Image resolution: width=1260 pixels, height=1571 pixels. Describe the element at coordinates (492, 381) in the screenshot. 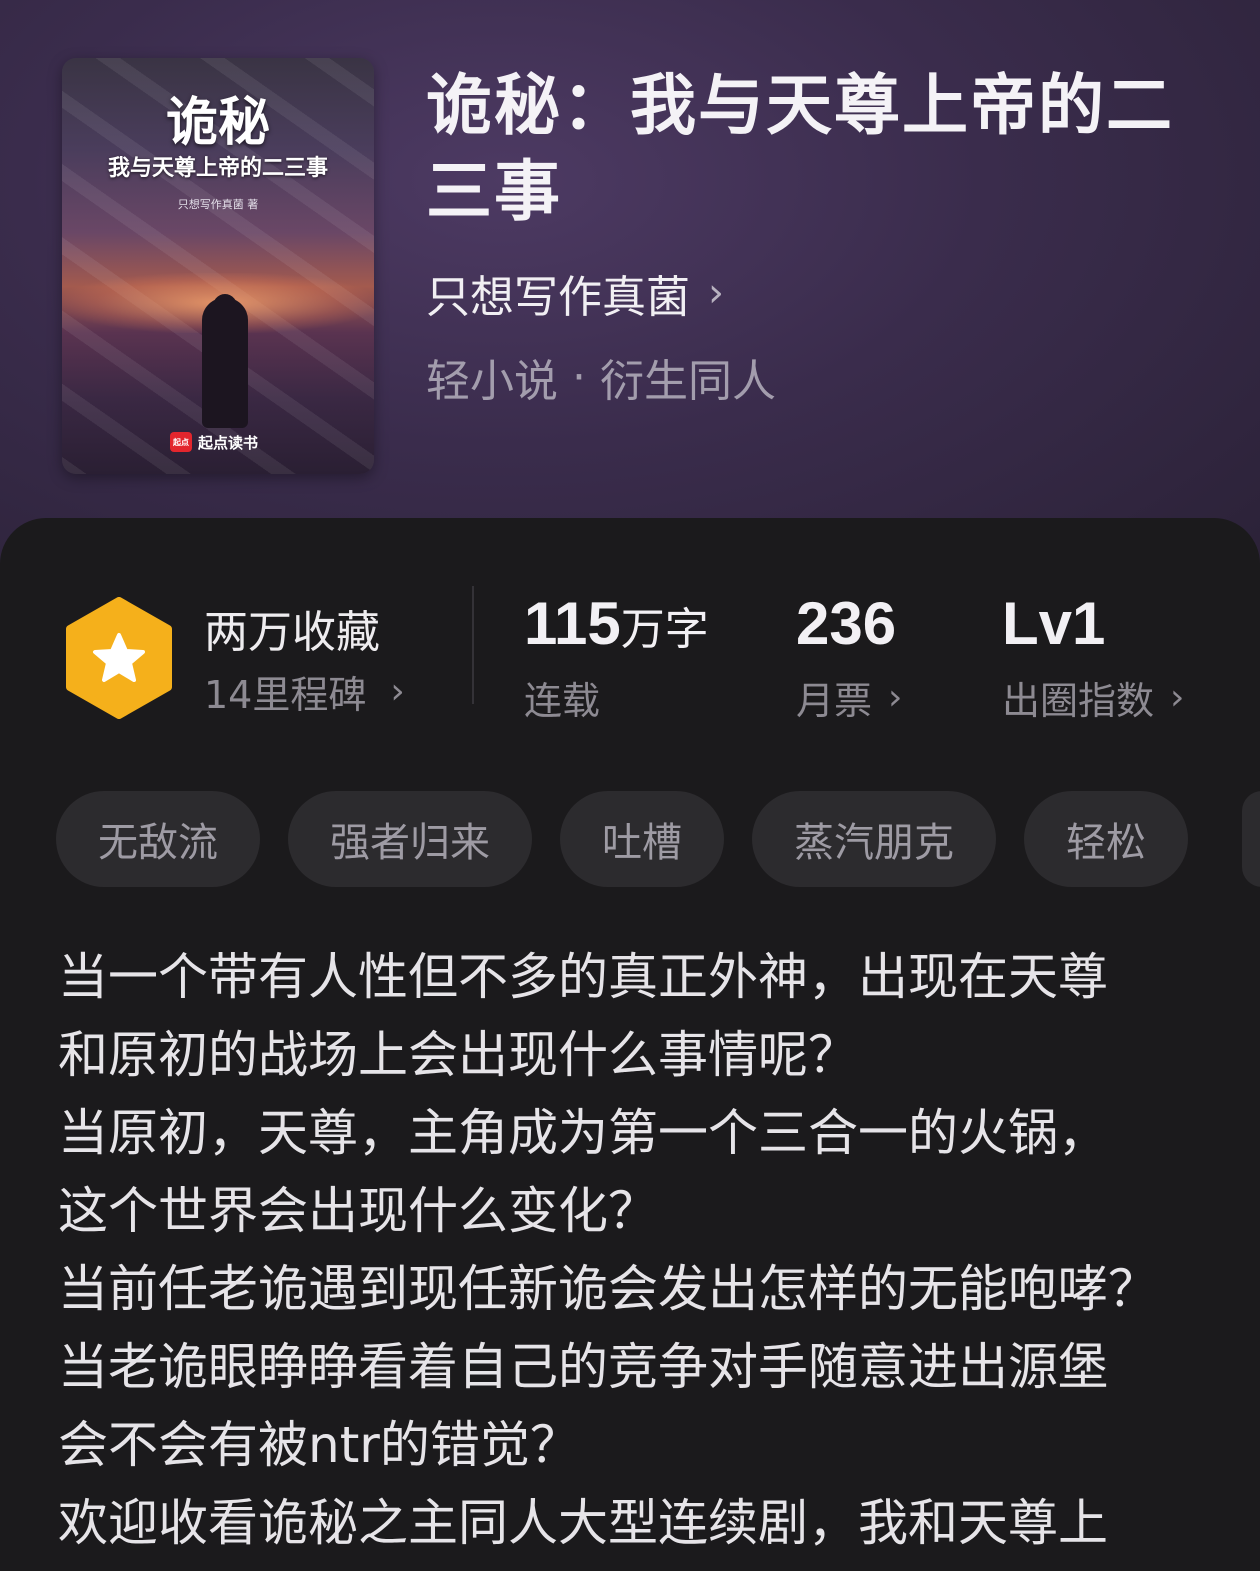

I see `category-label: 轻小说` at that location.